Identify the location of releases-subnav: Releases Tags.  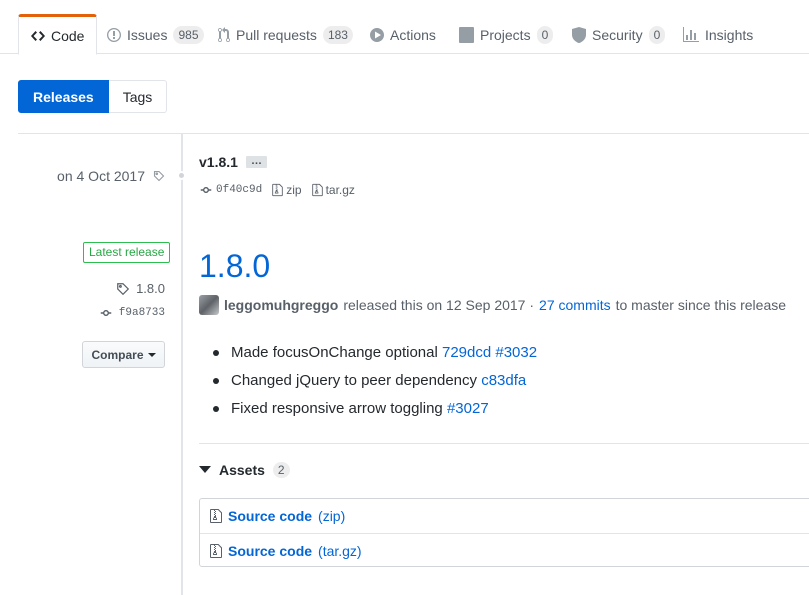
(93, 96).